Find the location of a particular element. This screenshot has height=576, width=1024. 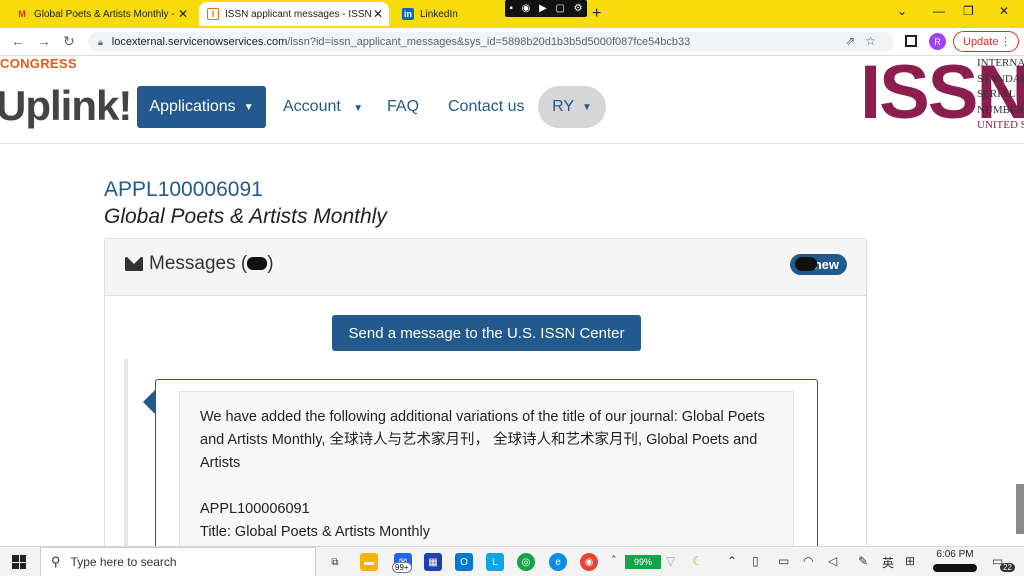

timeline-line is located at coordinates (126, 459).